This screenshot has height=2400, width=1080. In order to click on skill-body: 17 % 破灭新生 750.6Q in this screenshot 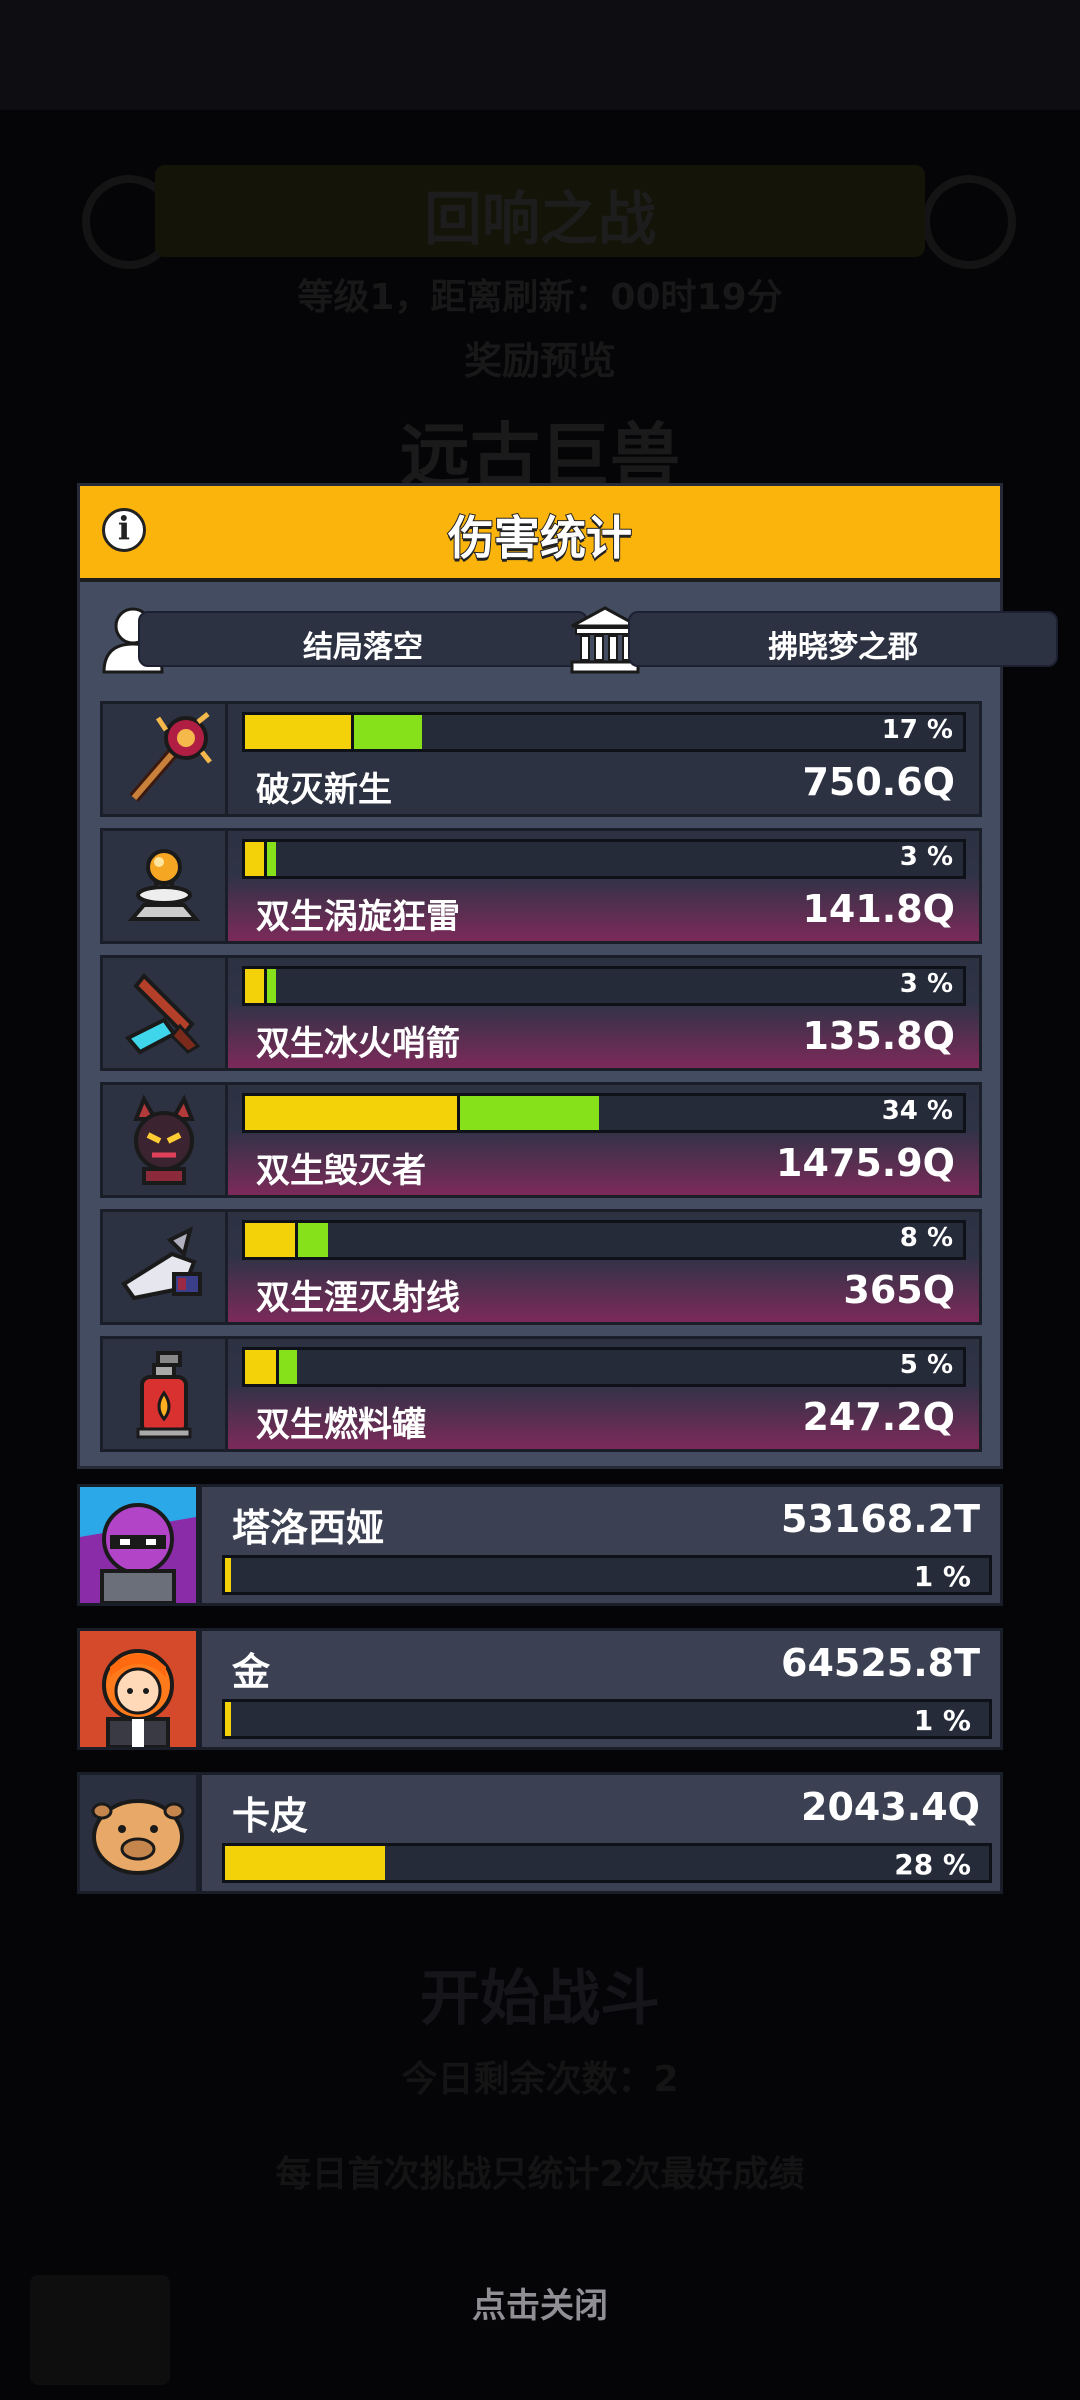, I will do `click(605, 759)`.